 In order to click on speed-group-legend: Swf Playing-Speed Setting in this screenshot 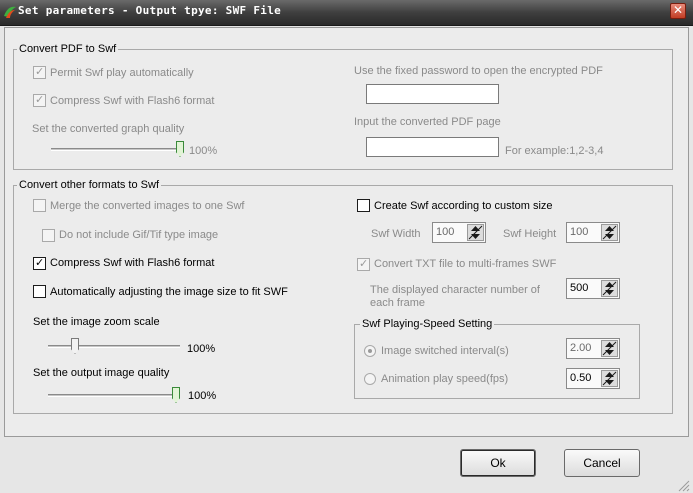, I will do `click(427, 324)`.